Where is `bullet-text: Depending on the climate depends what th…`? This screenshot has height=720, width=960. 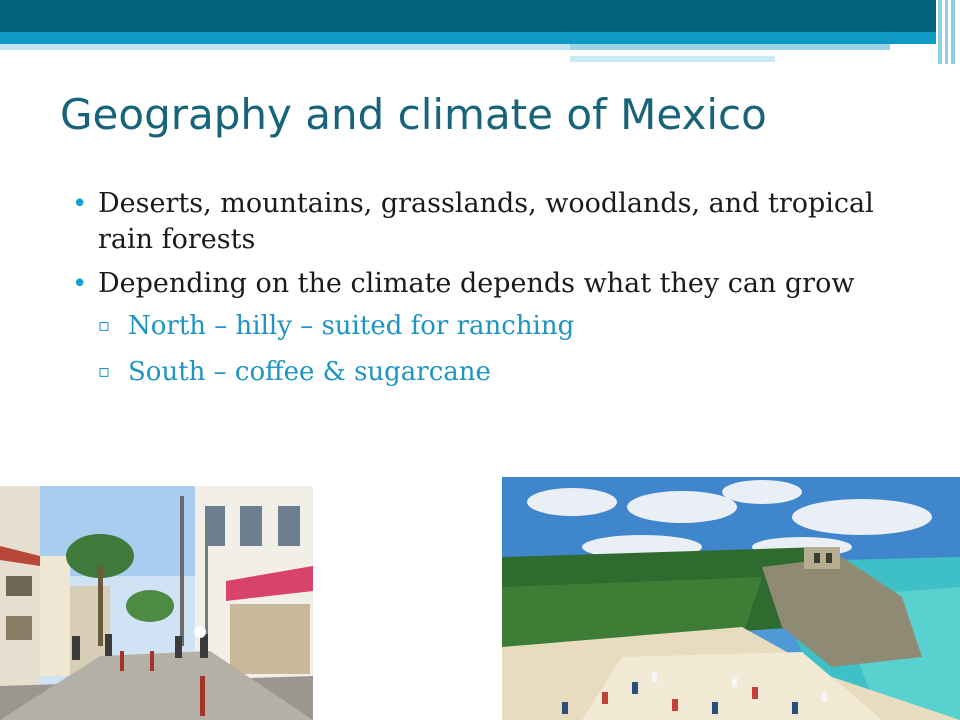 bullet-text: Depending on the climate depends what th… is located at coordinates (476, 283).